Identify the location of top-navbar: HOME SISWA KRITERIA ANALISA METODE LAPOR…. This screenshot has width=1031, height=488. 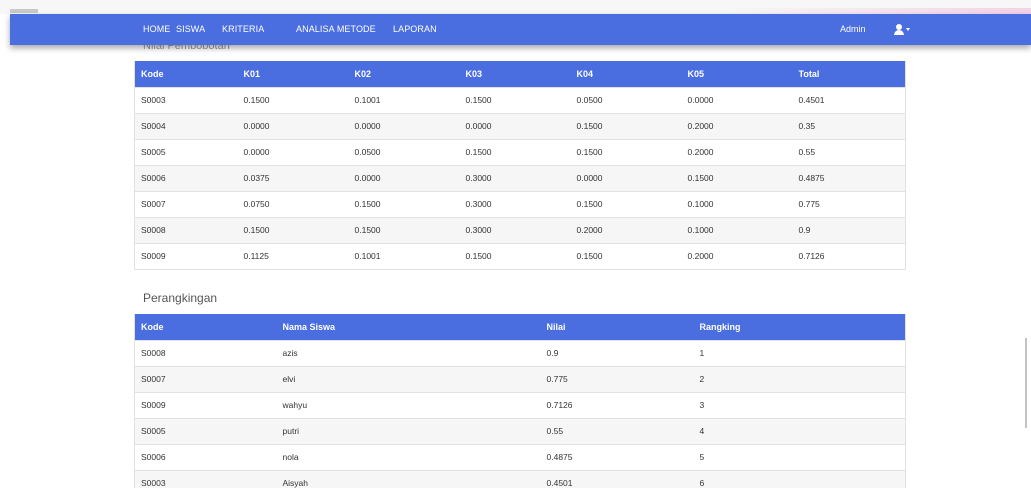
(520, 29).